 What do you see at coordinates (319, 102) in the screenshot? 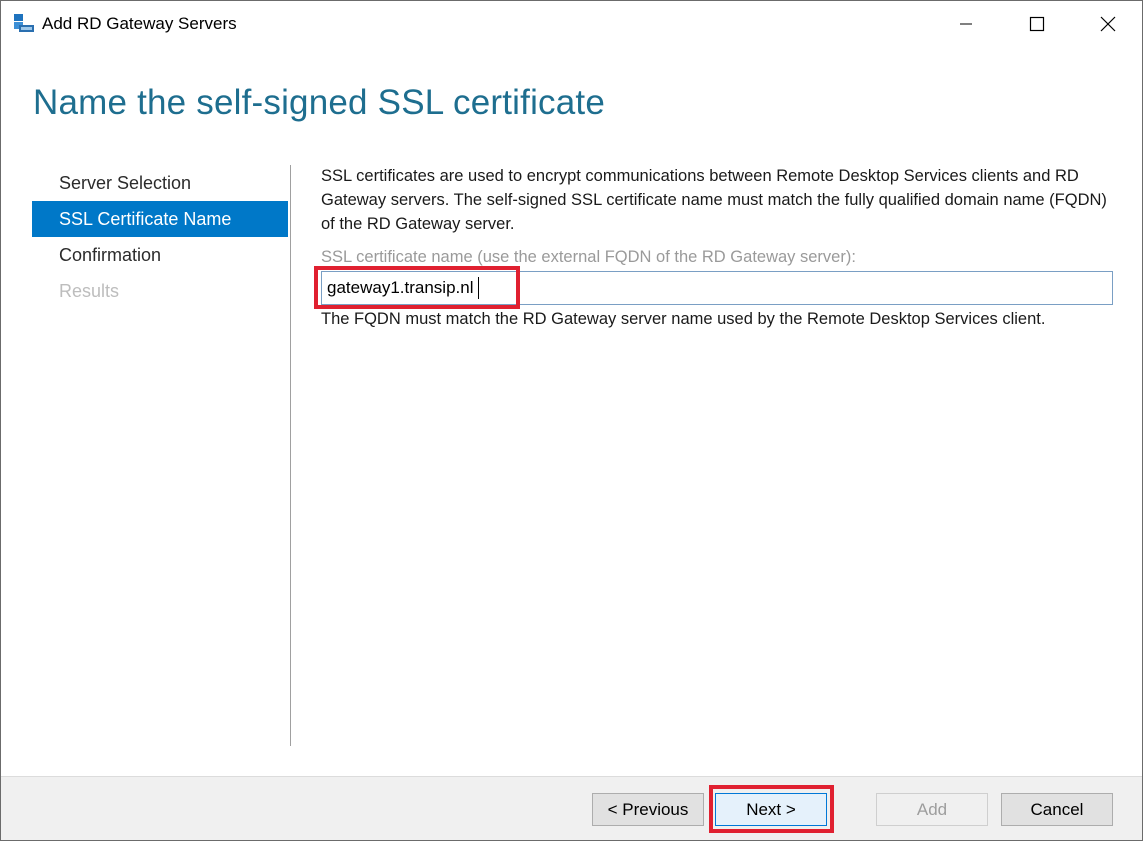
I see `page-title: Name the self-signed SSL certificate` at bounding box center [319, 102].